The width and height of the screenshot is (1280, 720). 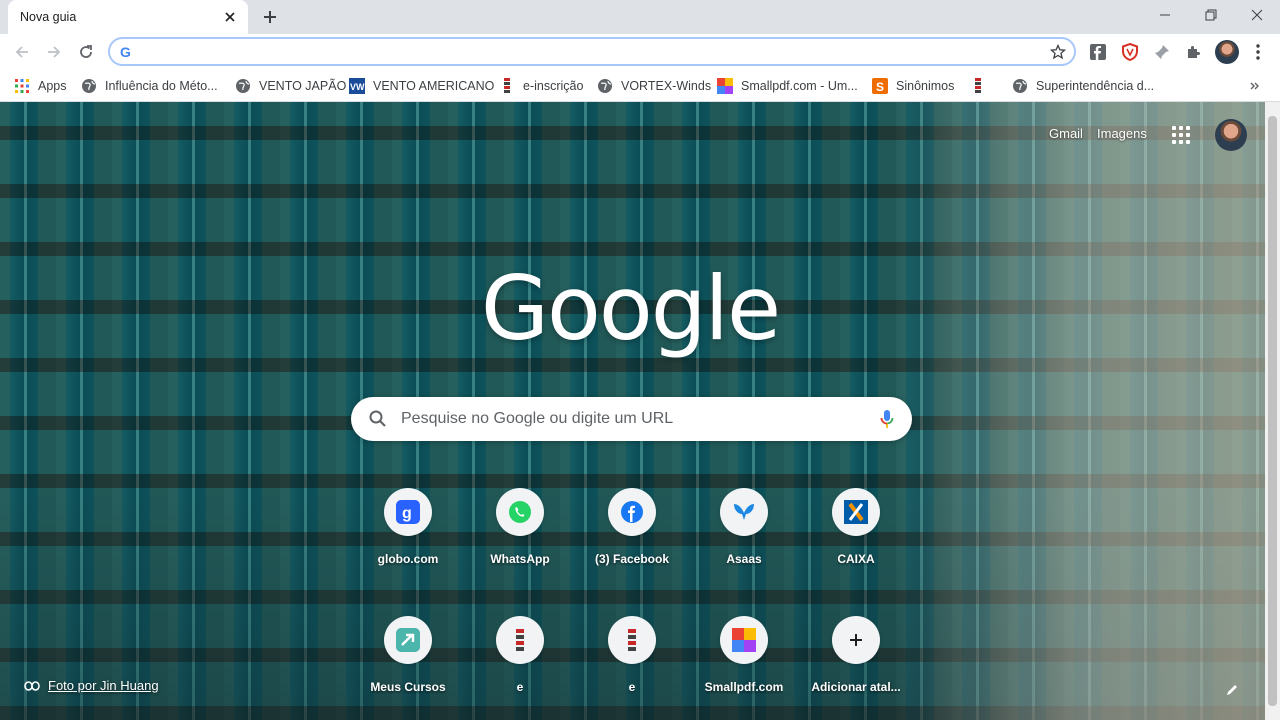 What do you see at coordinates (925, 86) in the screenshot?
I see `bookmark-label: Sinônimos` at bounding box center [925, 86].